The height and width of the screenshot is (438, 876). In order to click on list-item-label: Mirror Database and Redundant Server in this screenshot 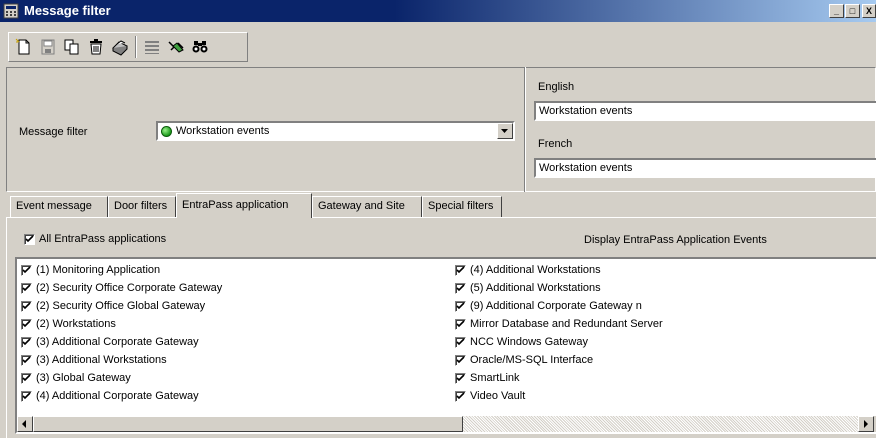, I will do `click(566, 324)`.